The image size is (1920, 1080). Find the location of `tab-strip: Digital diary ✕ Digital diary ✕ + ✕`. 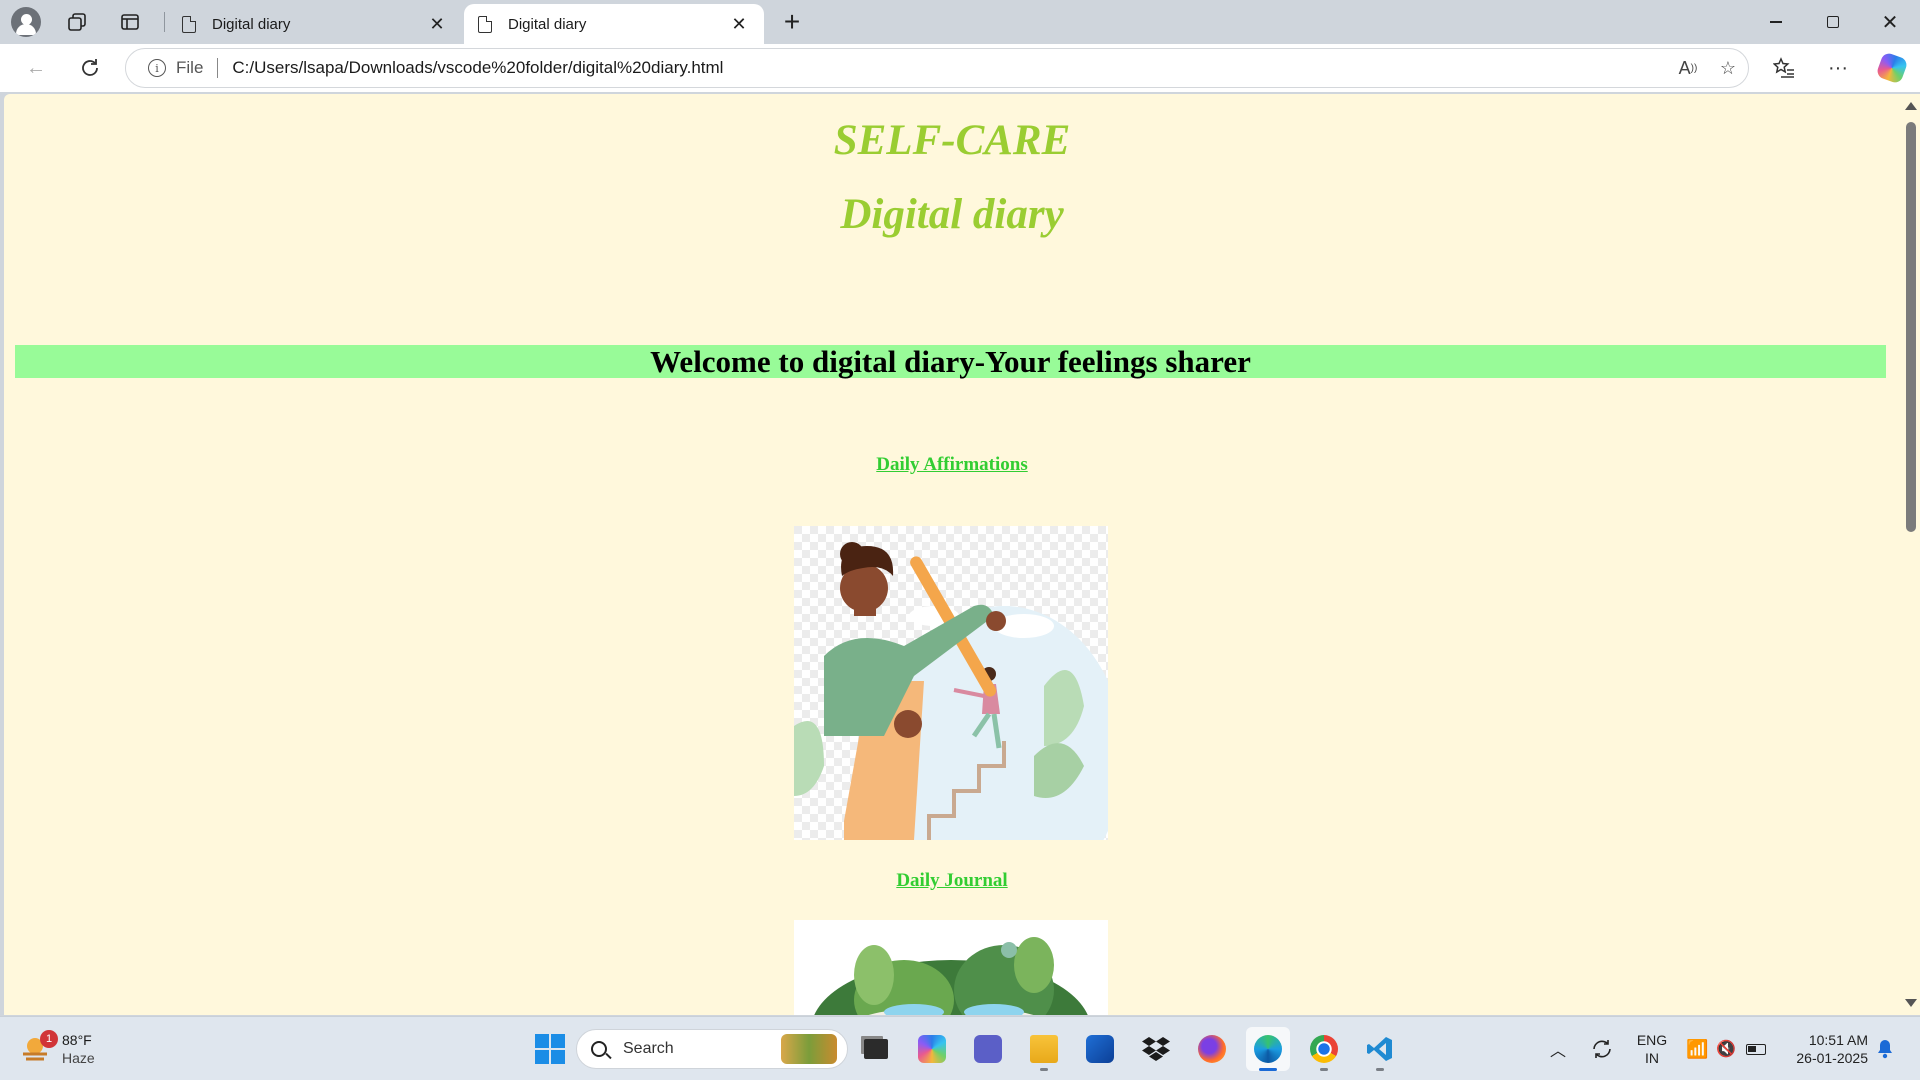

tab-strip: Digital diary ✕ Digital diary ✕ + ✕ is located at coordinates (960, 22).